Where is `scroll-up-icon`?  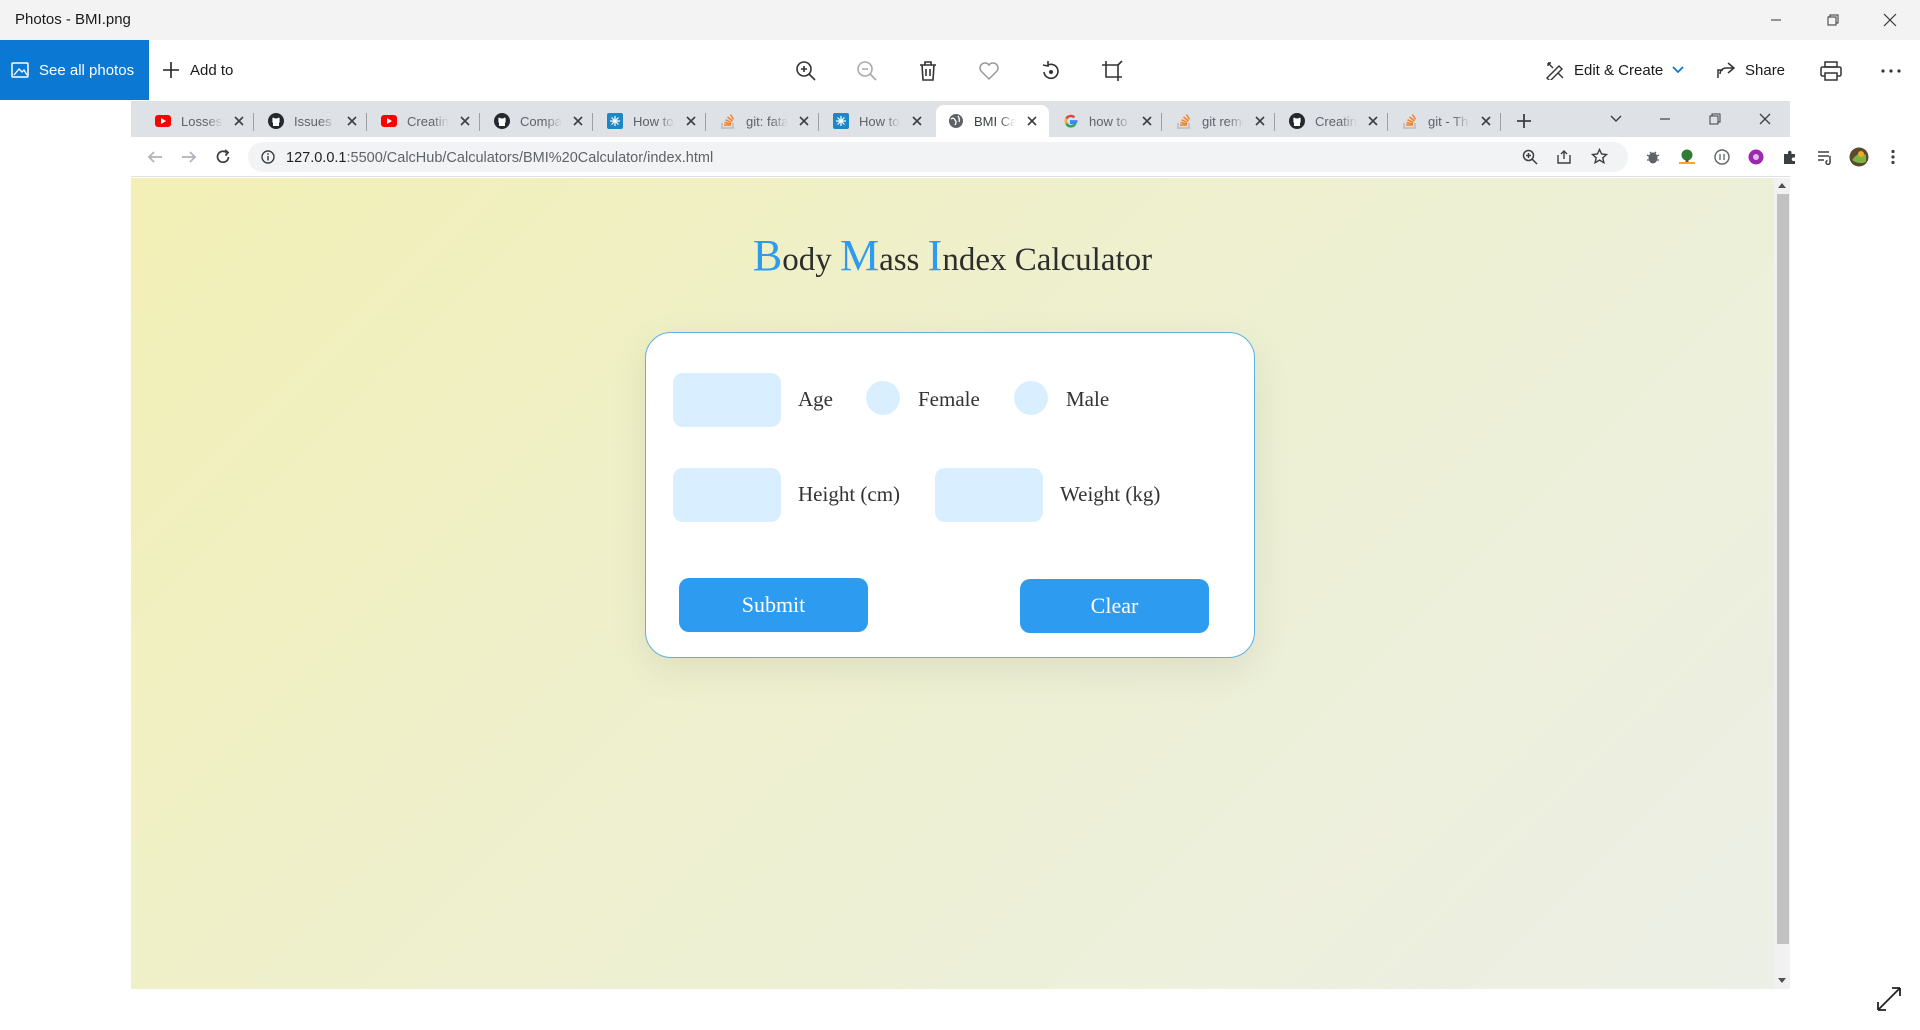
scroll-up-icon is located at coordinates (1782, 185).